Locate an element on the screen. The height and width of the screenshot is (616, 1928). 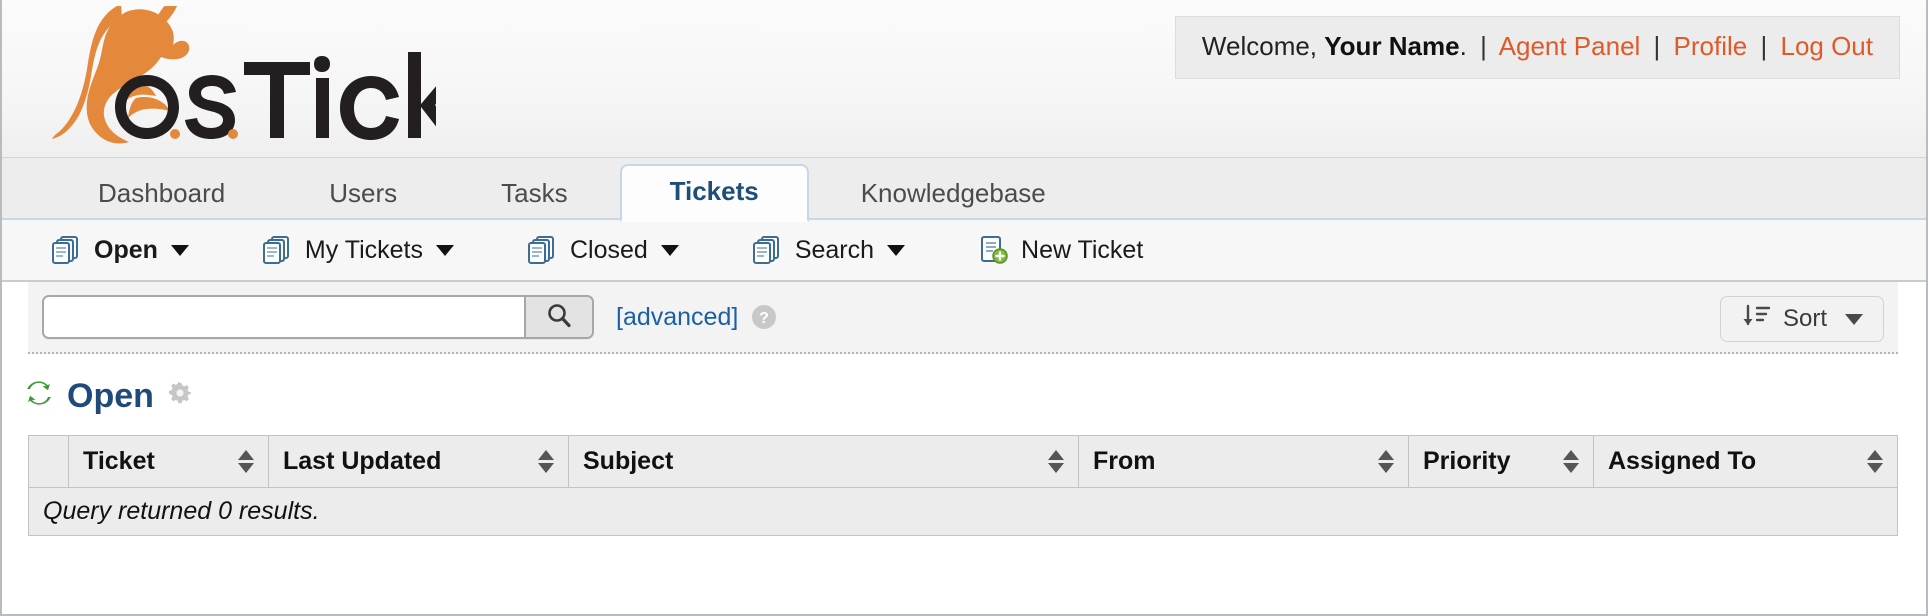
tab-dashboard: Dashboard is located at coordinates (161, 200).